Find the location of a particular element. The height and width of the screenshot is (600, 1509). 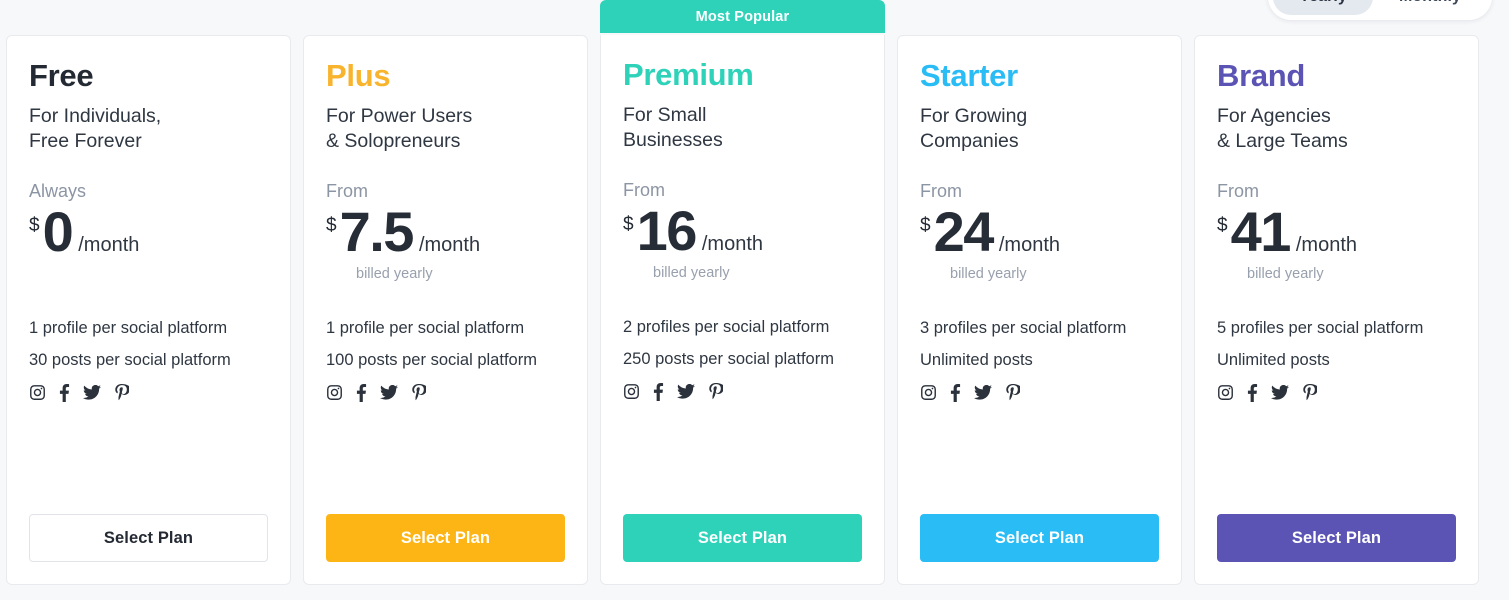

plan-name: Starter is located at coordinates (969, 75).